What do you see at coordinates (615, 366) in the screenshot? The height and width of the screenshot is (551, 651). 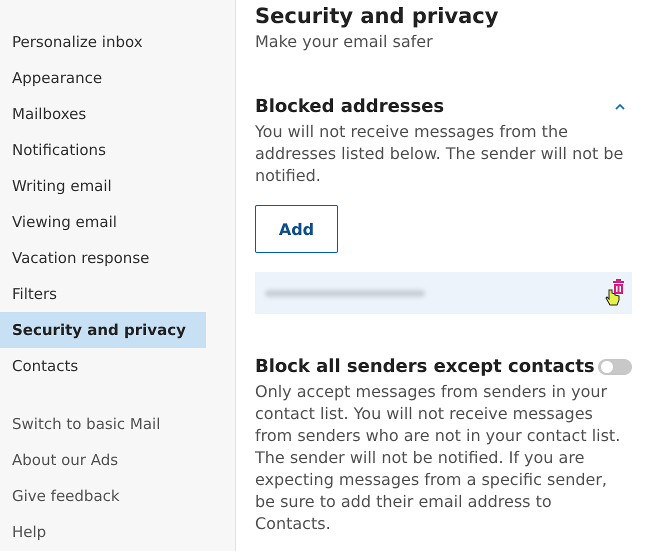 I see `toggle-switch` at bounding box center [615, 366].